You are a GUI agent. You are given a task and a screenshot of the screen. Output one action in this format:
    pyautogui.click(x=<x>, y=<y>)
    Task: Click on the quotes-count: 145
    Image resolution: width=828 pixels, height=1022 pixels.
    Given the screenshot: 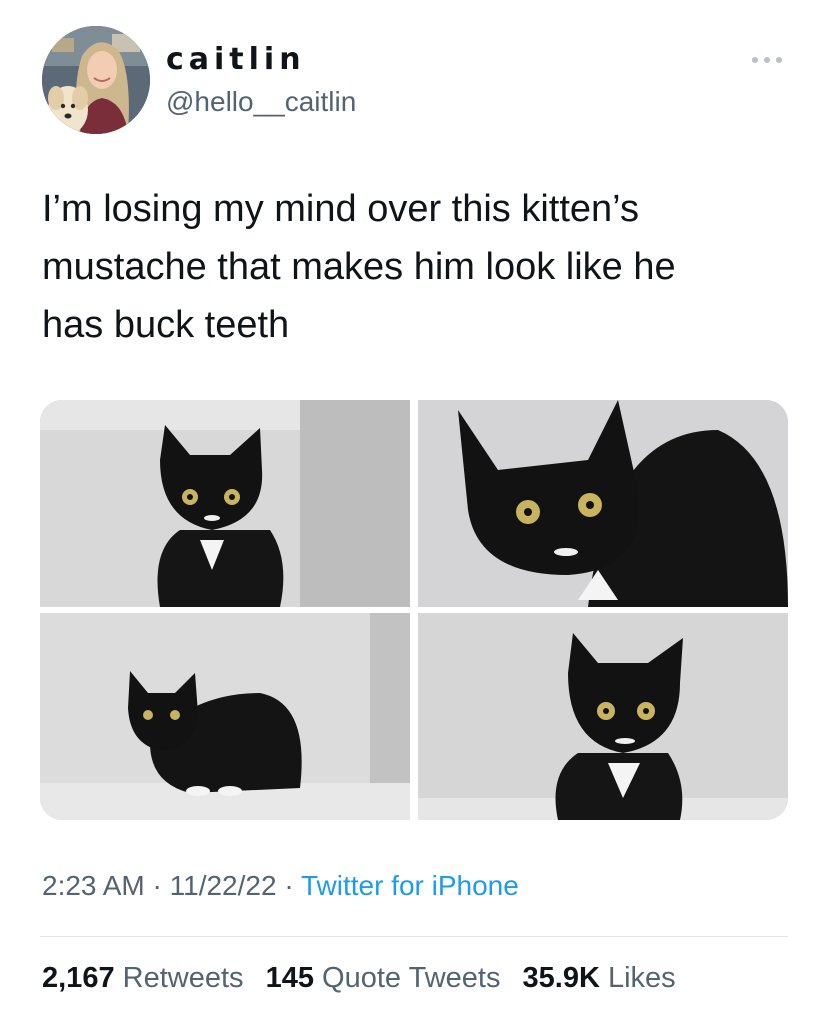 What is the action you would take?
    pyautogui.click(x=289, y=978)
    